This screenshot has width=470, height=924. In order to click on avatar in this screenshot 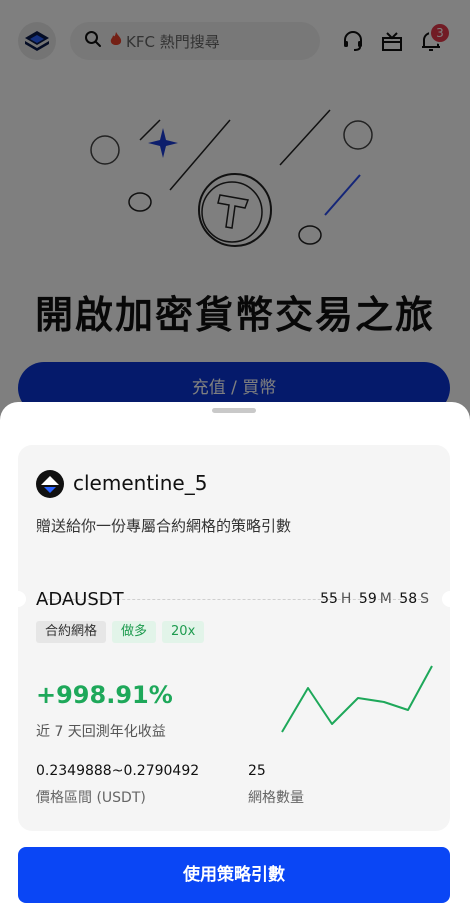, I will do `click(50, 484)`.